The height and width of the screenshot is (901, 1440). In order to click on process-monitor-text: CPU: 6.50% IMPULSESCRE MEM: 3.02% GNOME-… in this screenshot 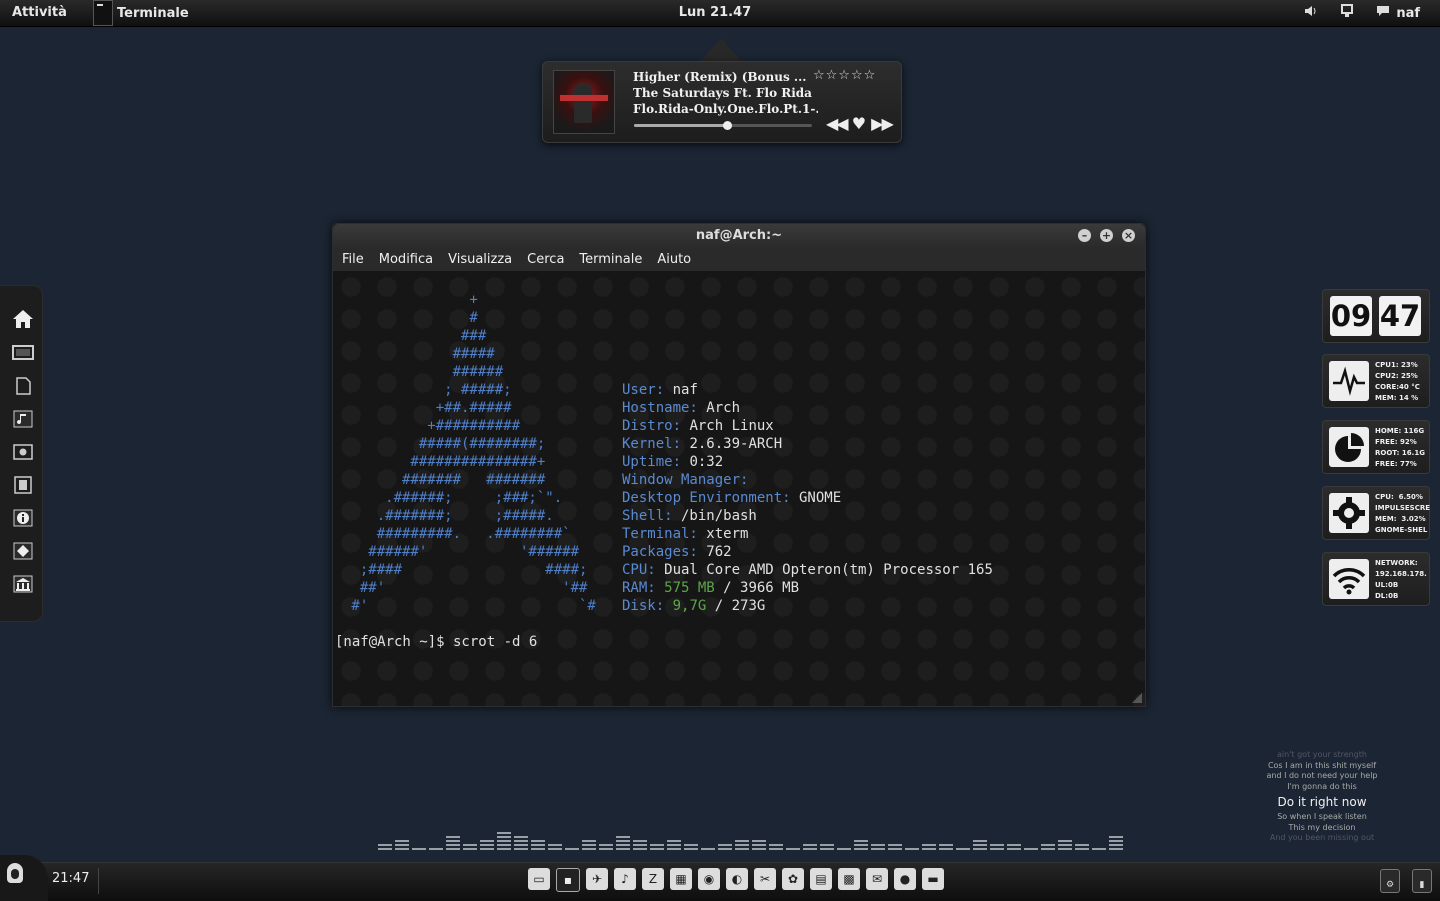, I will do `click(1403, 513)`.